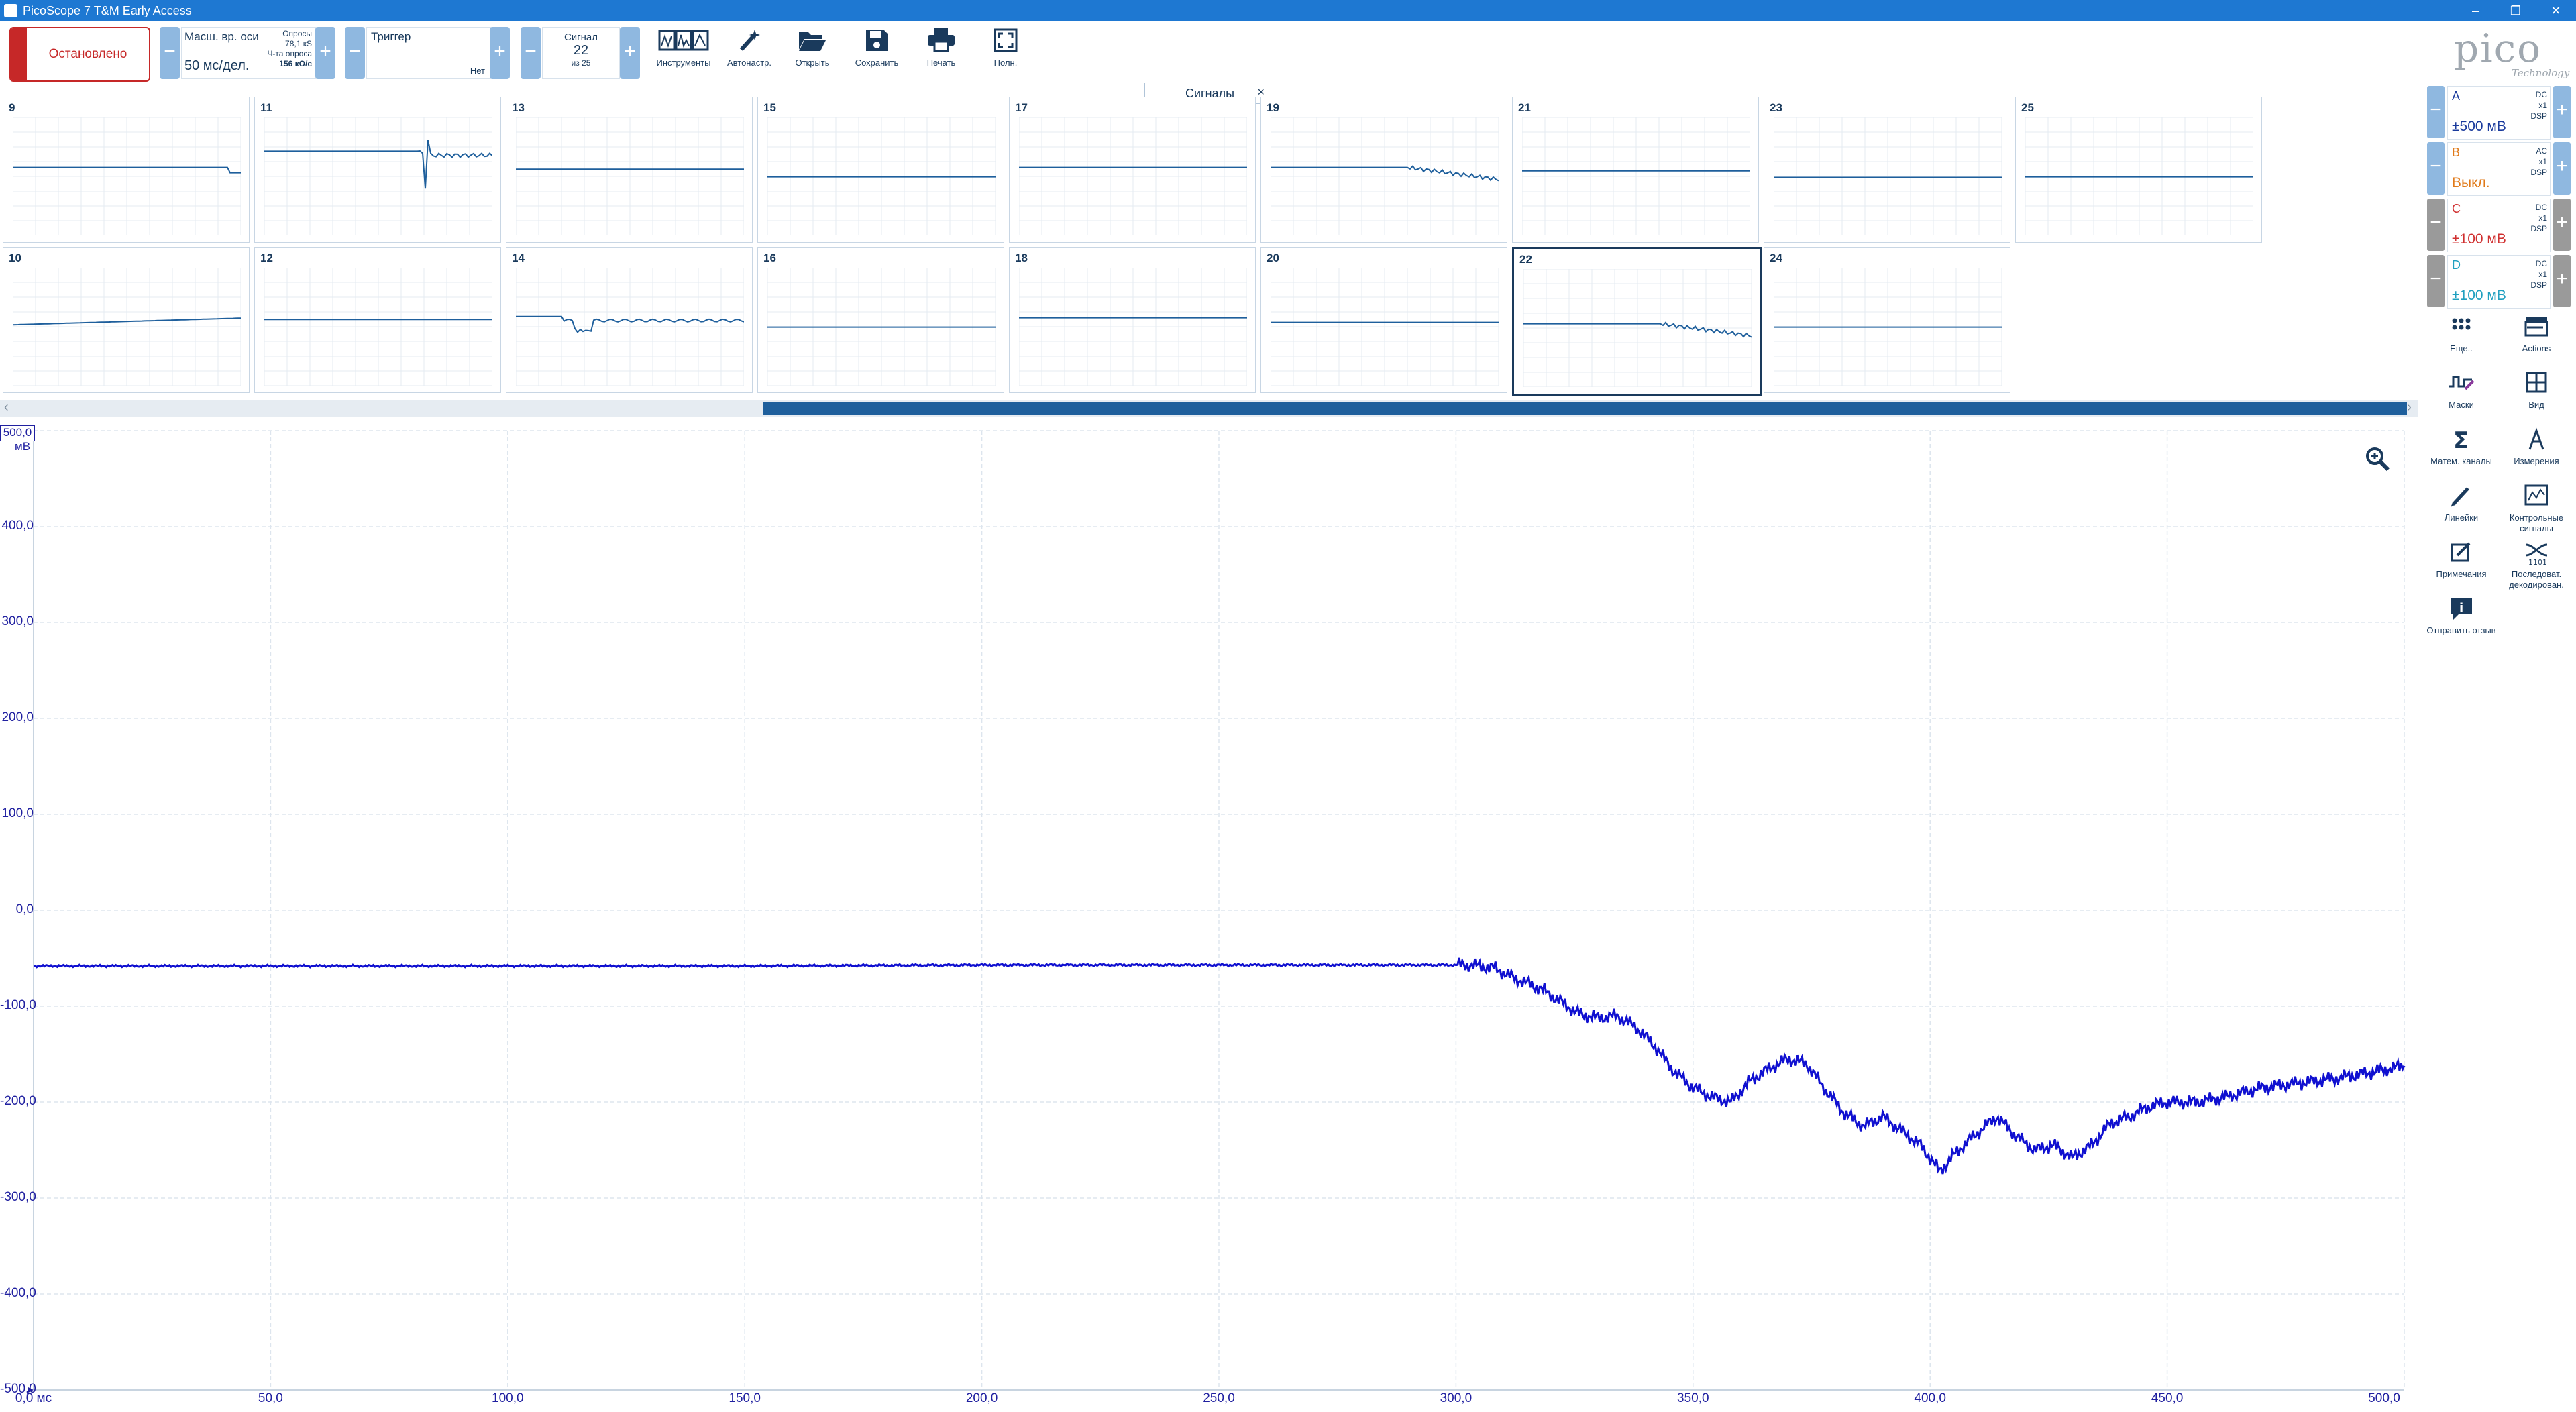 The image size is (2576, 1412). What do you see at coordinates (1887, 170) in the screenshot?
I see `signal-thumbnail-23: 23` at bounding box center [1887, 170].